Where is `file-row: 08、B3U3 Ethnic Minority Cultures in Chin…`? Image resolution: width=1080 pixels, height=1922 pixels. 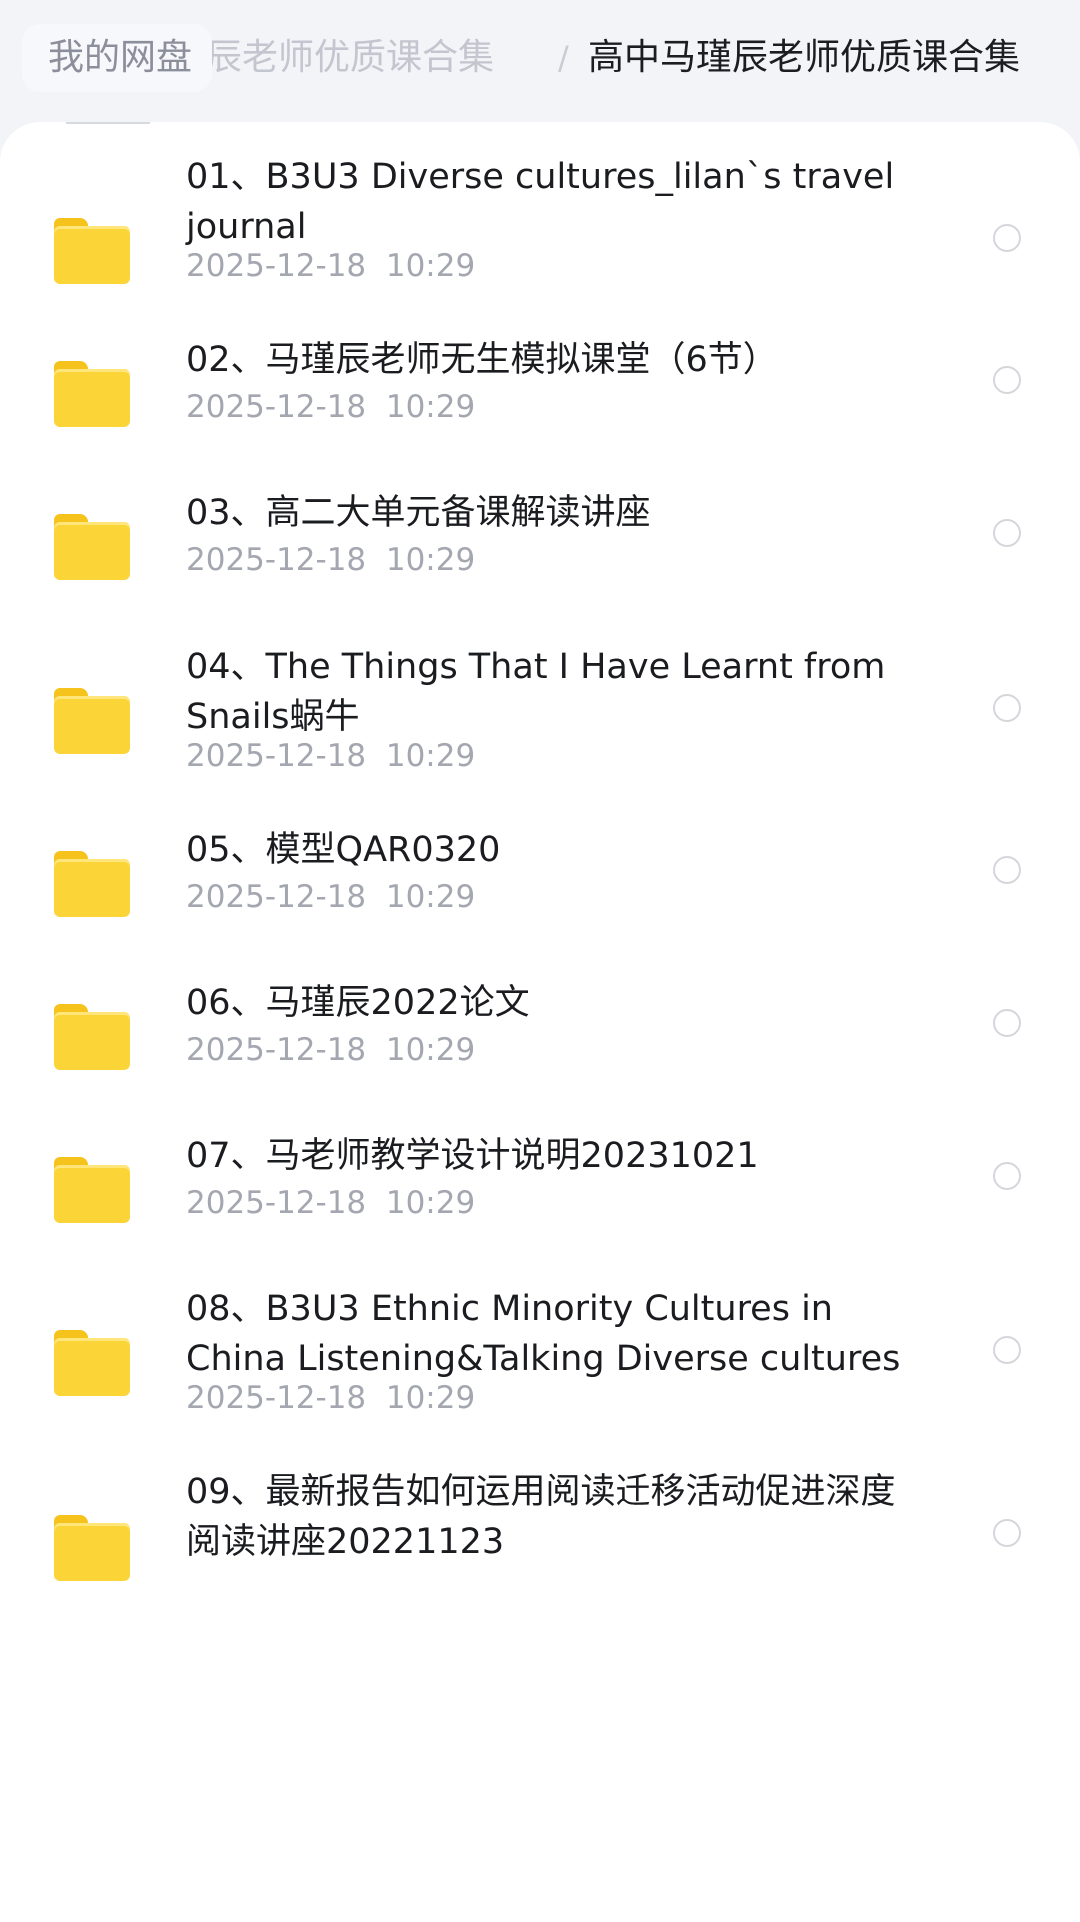
file-row: 08、B3U3 Ethnic Minority Cultures in Chin… is located at coordinates (540, 1364).